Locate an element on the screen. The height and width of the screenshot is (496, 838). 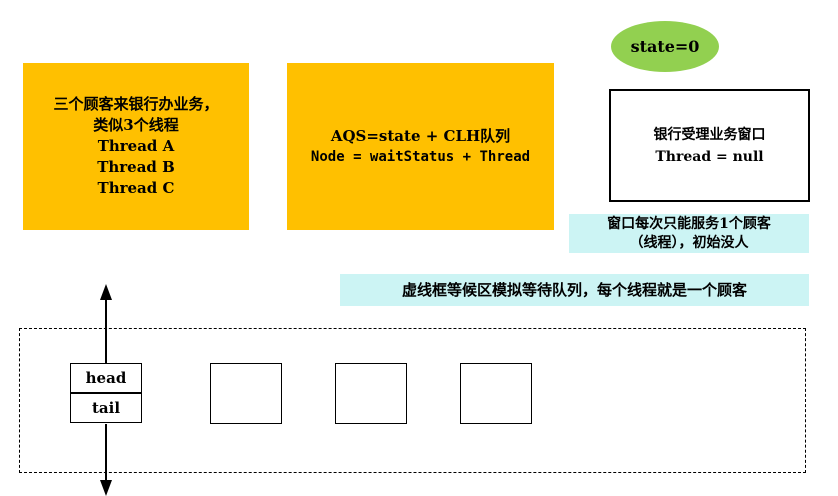
state-oval: state=0 is located at coordinates (665, 46).